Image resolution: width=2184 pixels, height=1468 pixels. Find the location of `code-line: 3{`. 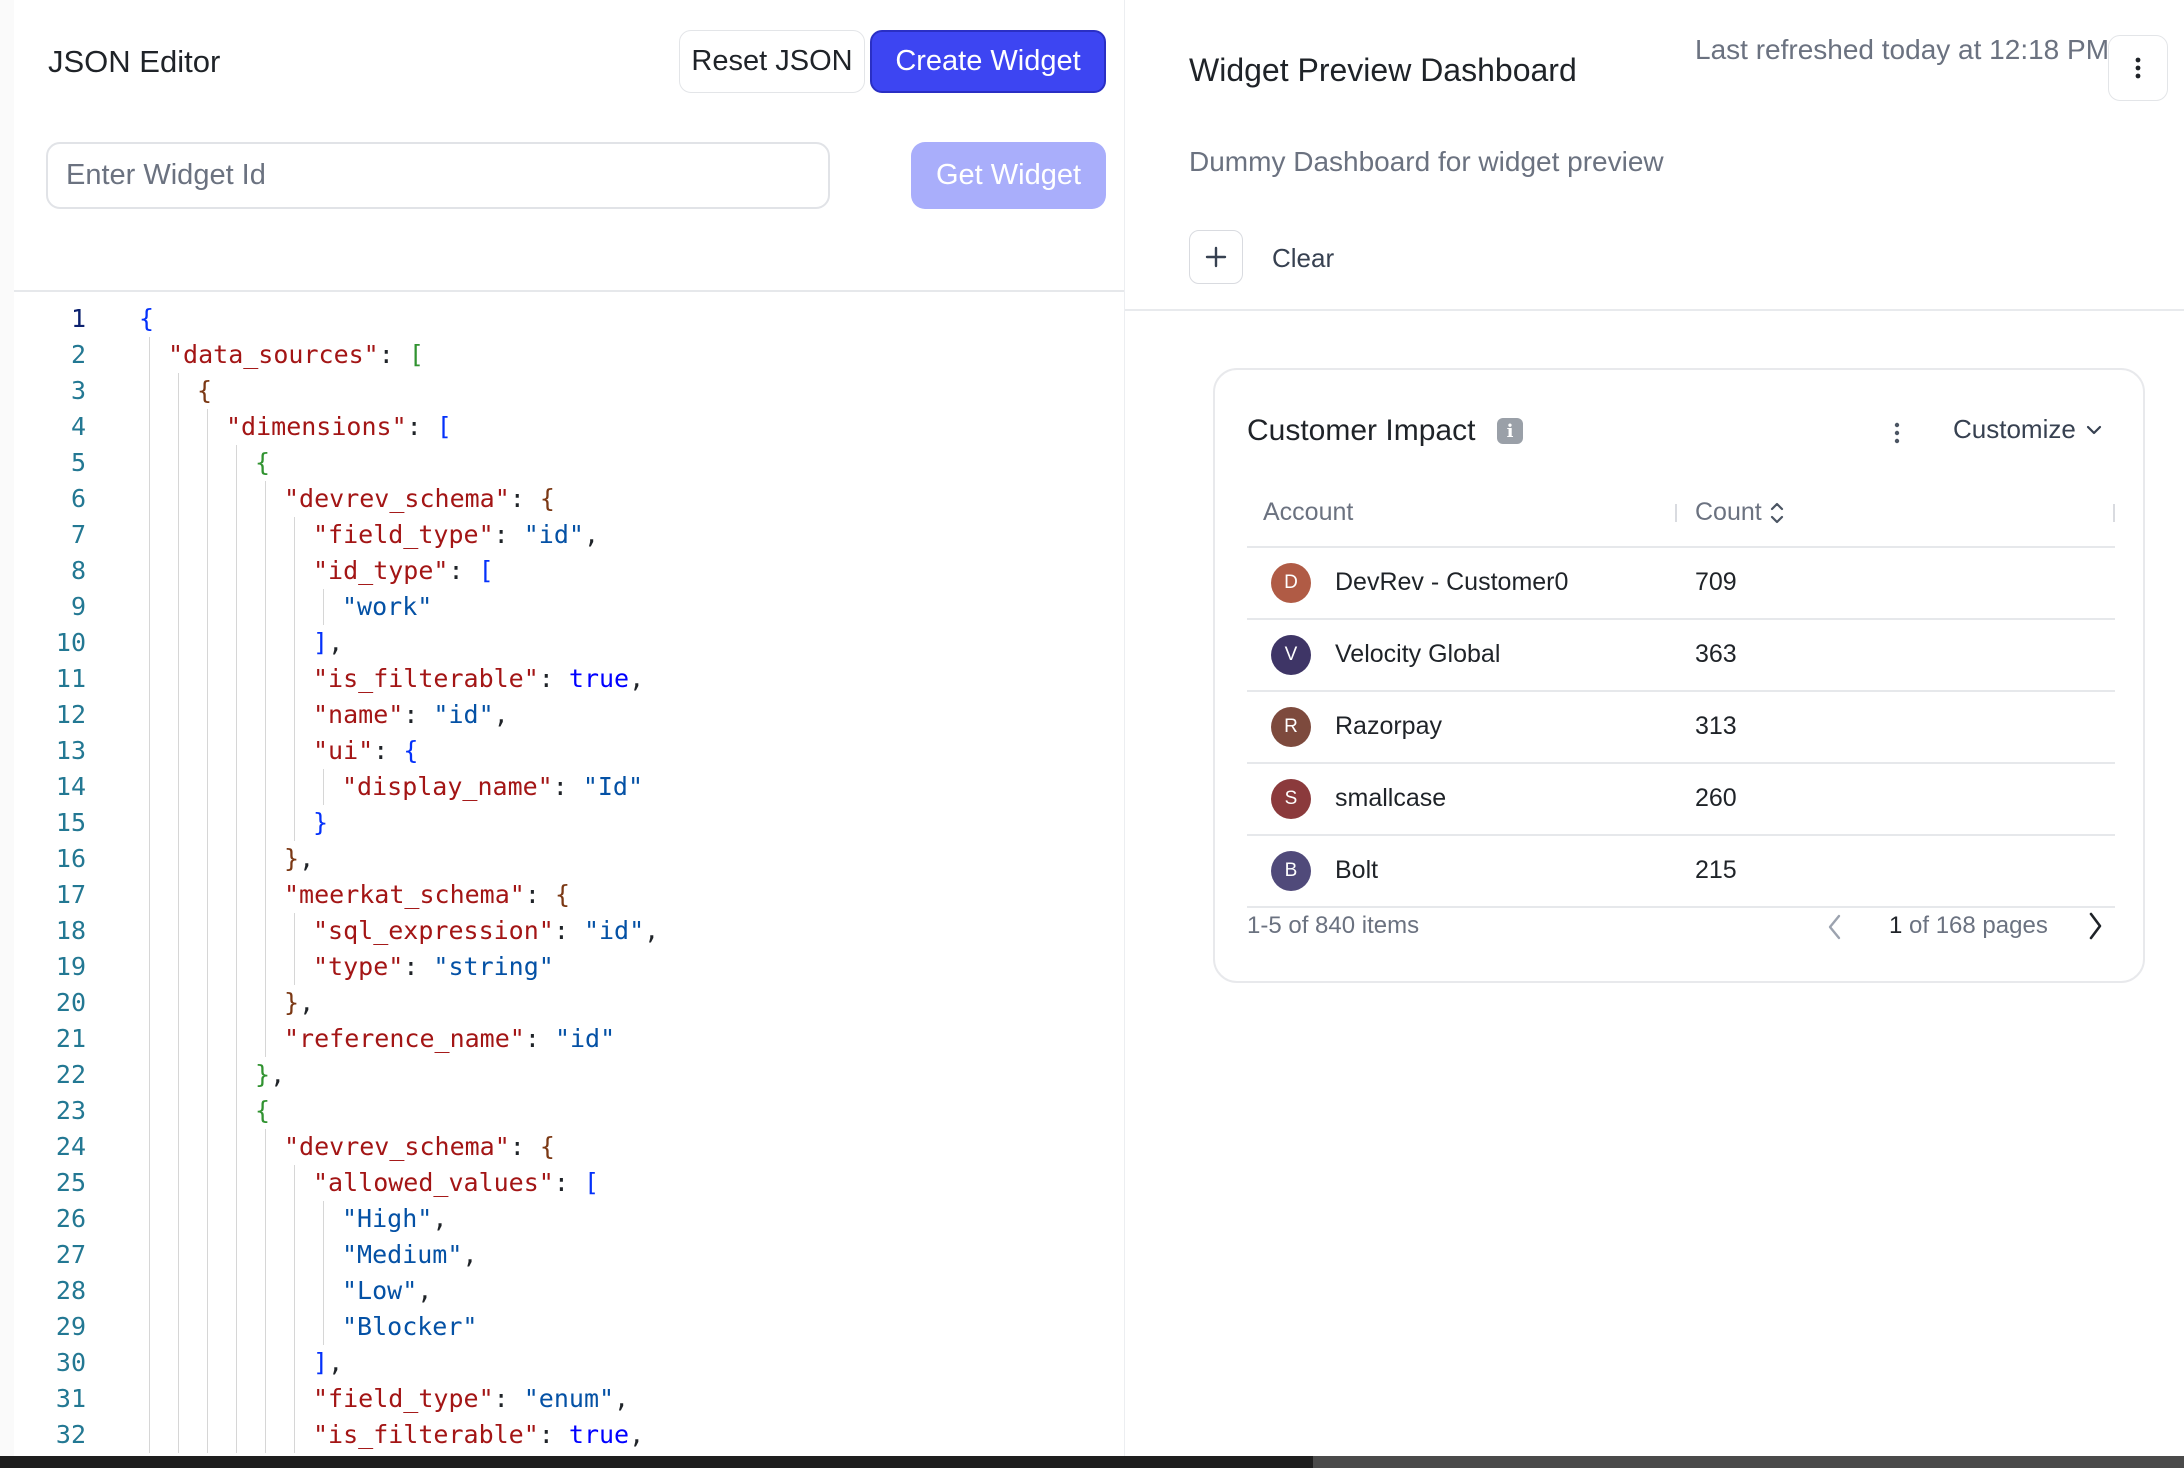

code-line: 3{ is located at coordinates (569, 391).